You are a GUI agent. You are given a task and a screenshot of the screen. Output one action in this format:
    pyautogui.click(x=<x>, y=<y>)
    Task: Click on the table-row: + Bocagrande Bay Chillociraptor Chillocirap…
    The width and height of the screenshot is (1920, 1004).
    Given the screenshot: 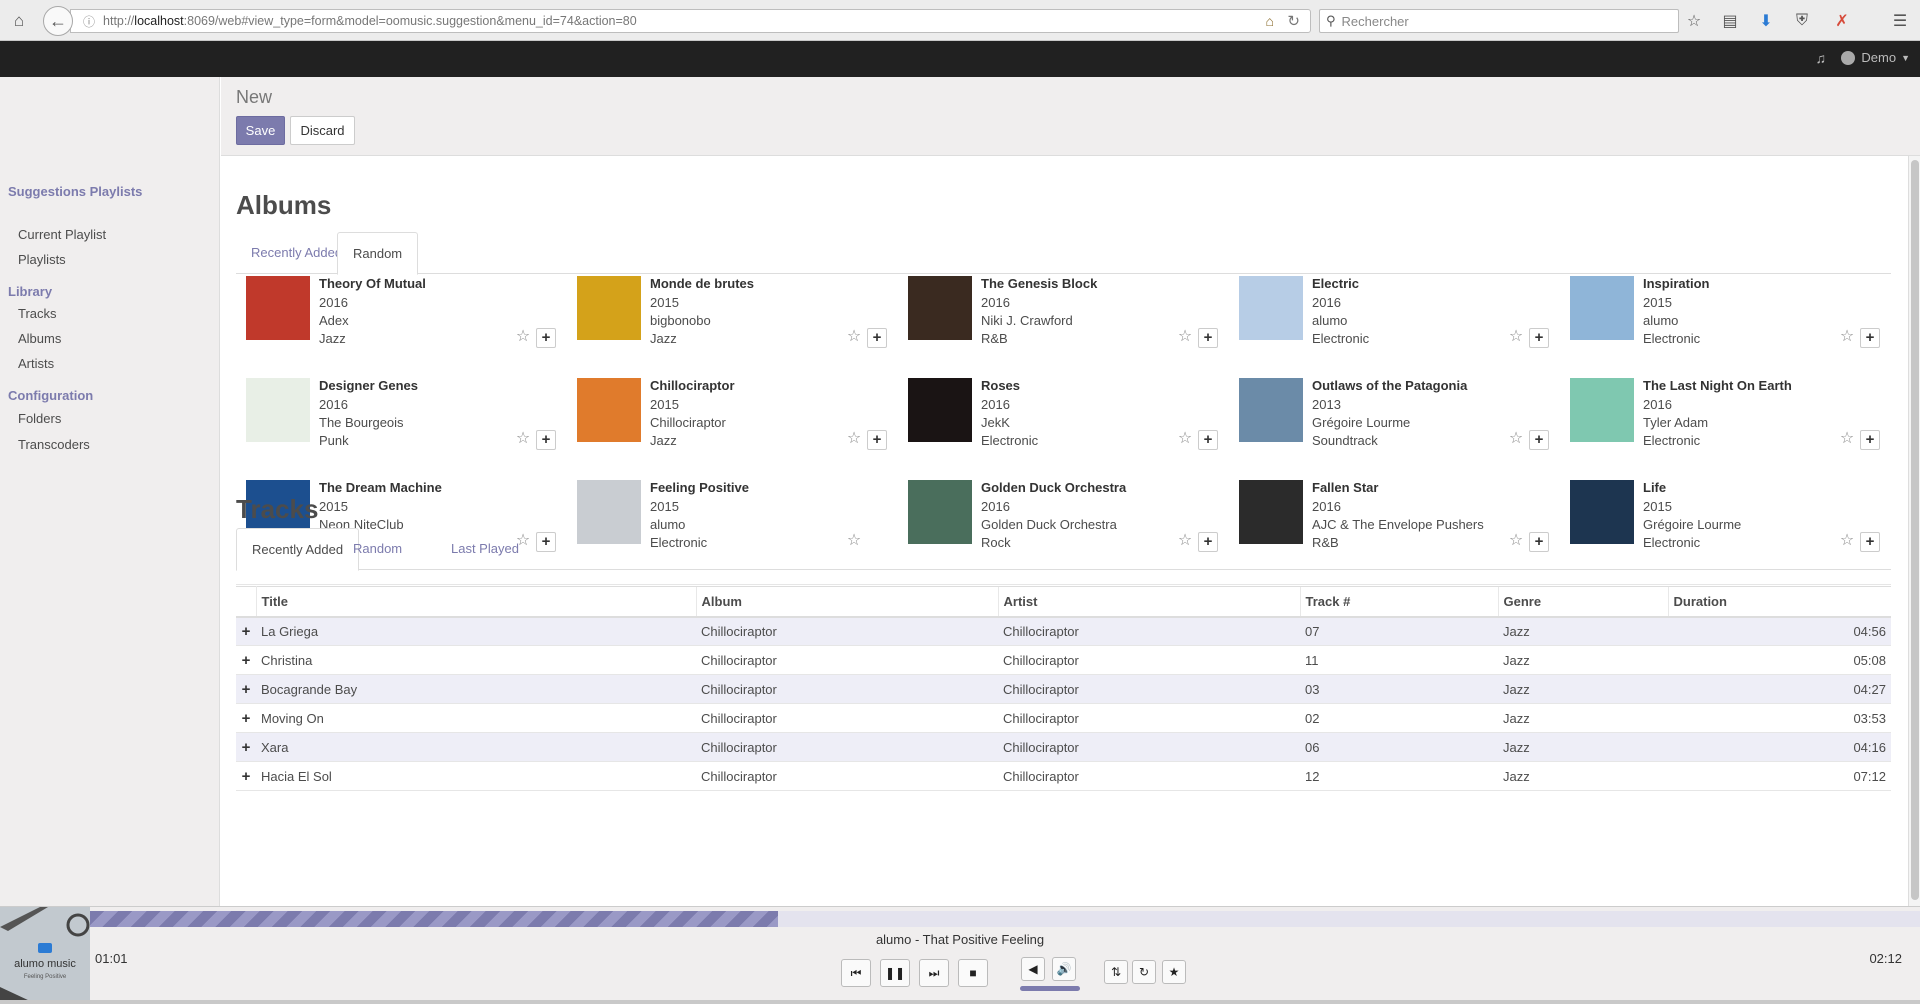 What is the action you would take?
    pyautogui.click(x=1063, y=689)
    